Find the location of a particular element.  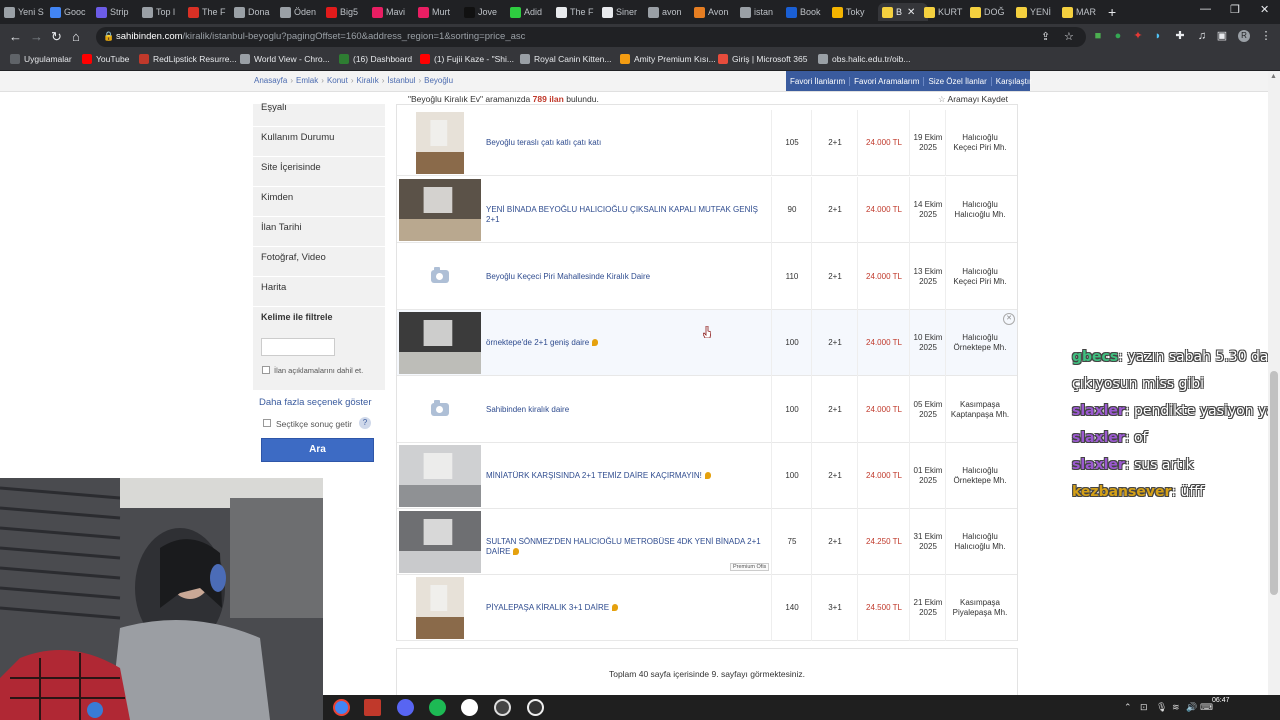

filter-item: Fotoğraf, Video is located at coordinates (293, 257).